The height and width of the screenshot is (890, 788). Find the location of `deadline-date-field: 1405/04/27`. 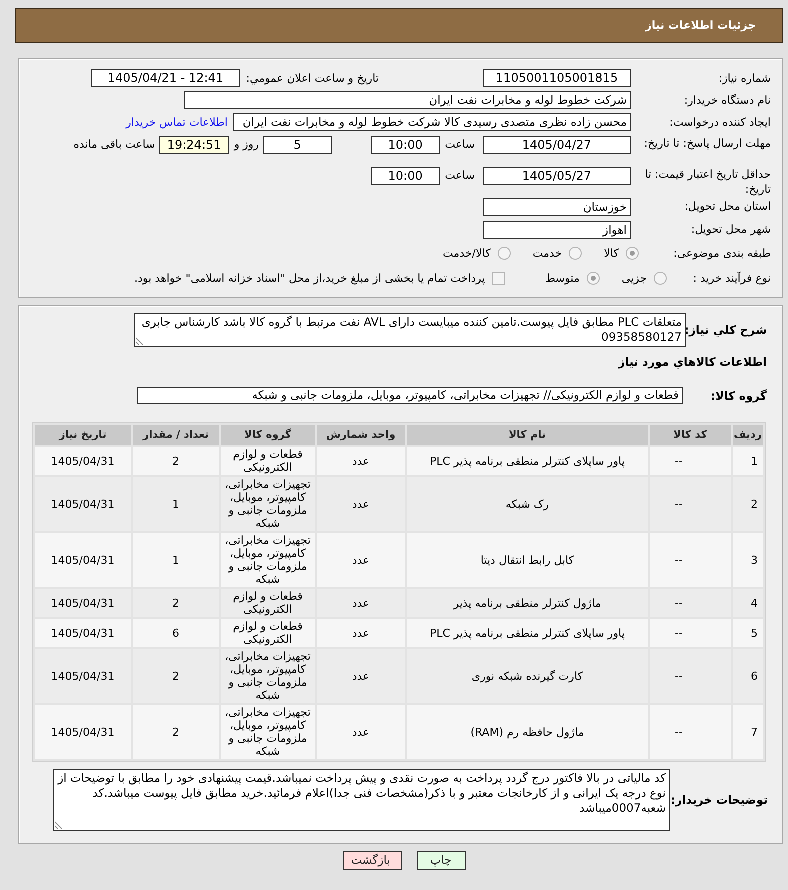

deadline-date-field: 1405/04/27 is located at coordinates (557, 145).